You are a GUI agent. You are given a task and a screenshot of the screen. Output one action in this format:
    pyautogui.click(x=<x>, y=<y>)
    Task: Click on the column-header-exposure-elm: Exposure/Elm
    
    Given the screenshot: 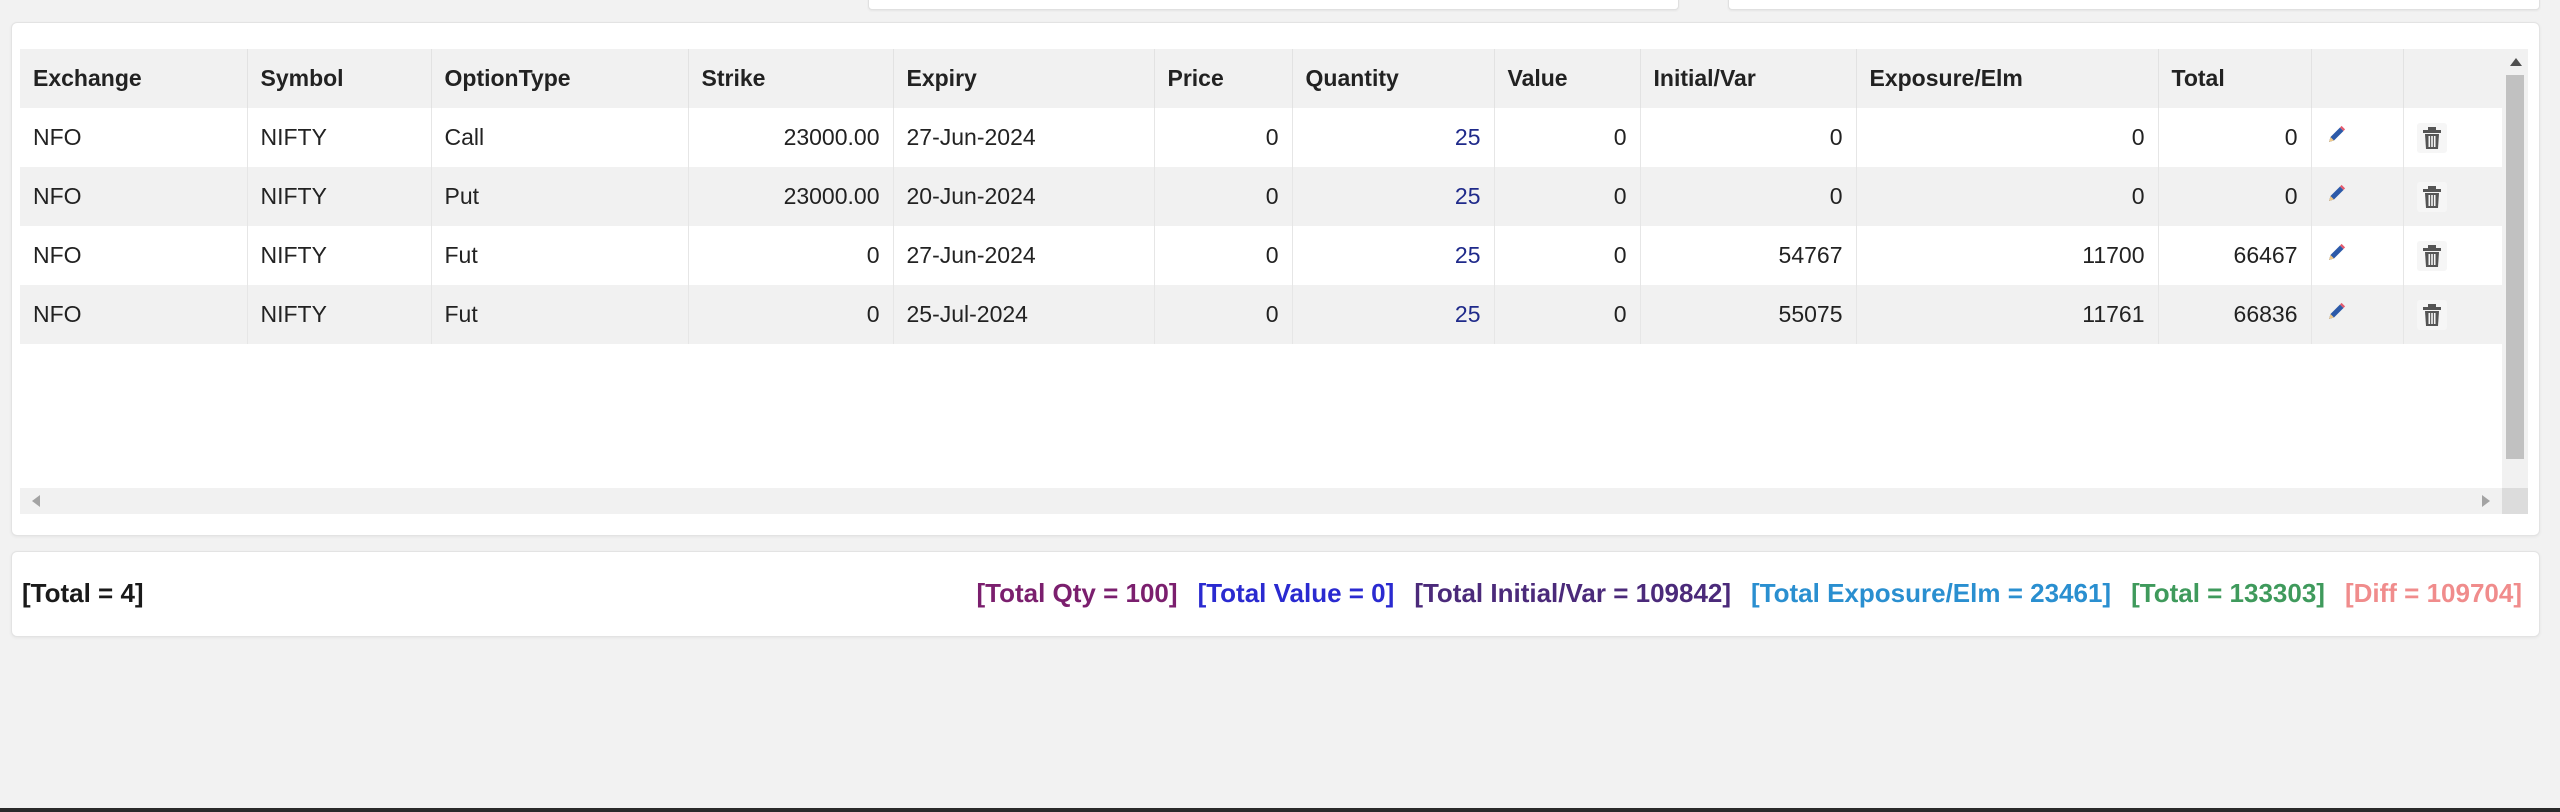 What is the action you would take?
    pyautogui.click(x=2007, y=78)
    